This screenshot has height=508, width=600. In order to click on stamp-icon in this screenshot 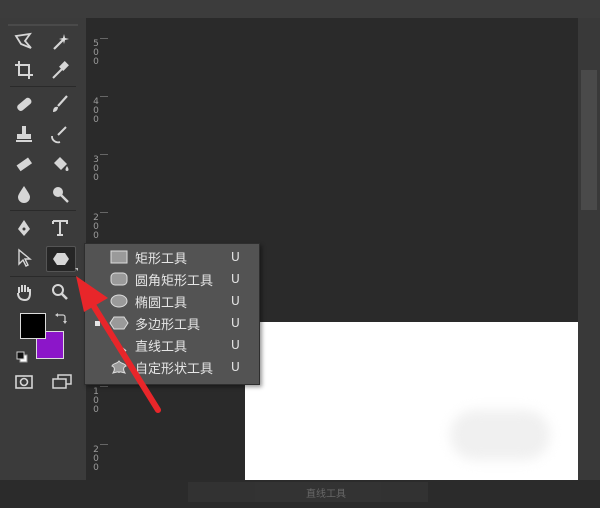, I will do `click(24, 134)`.